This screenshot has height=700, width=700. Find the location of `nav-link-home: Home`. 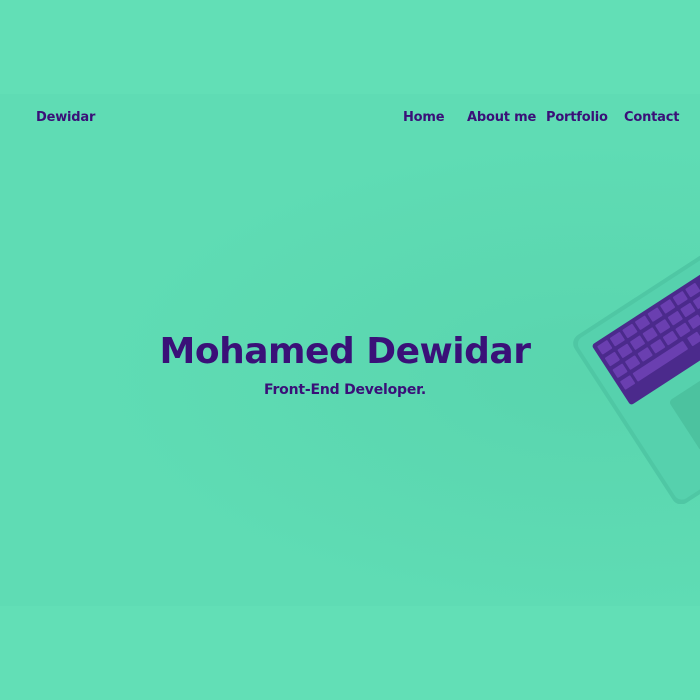

nav-link-home: Home is located at coordinates (424, 117).